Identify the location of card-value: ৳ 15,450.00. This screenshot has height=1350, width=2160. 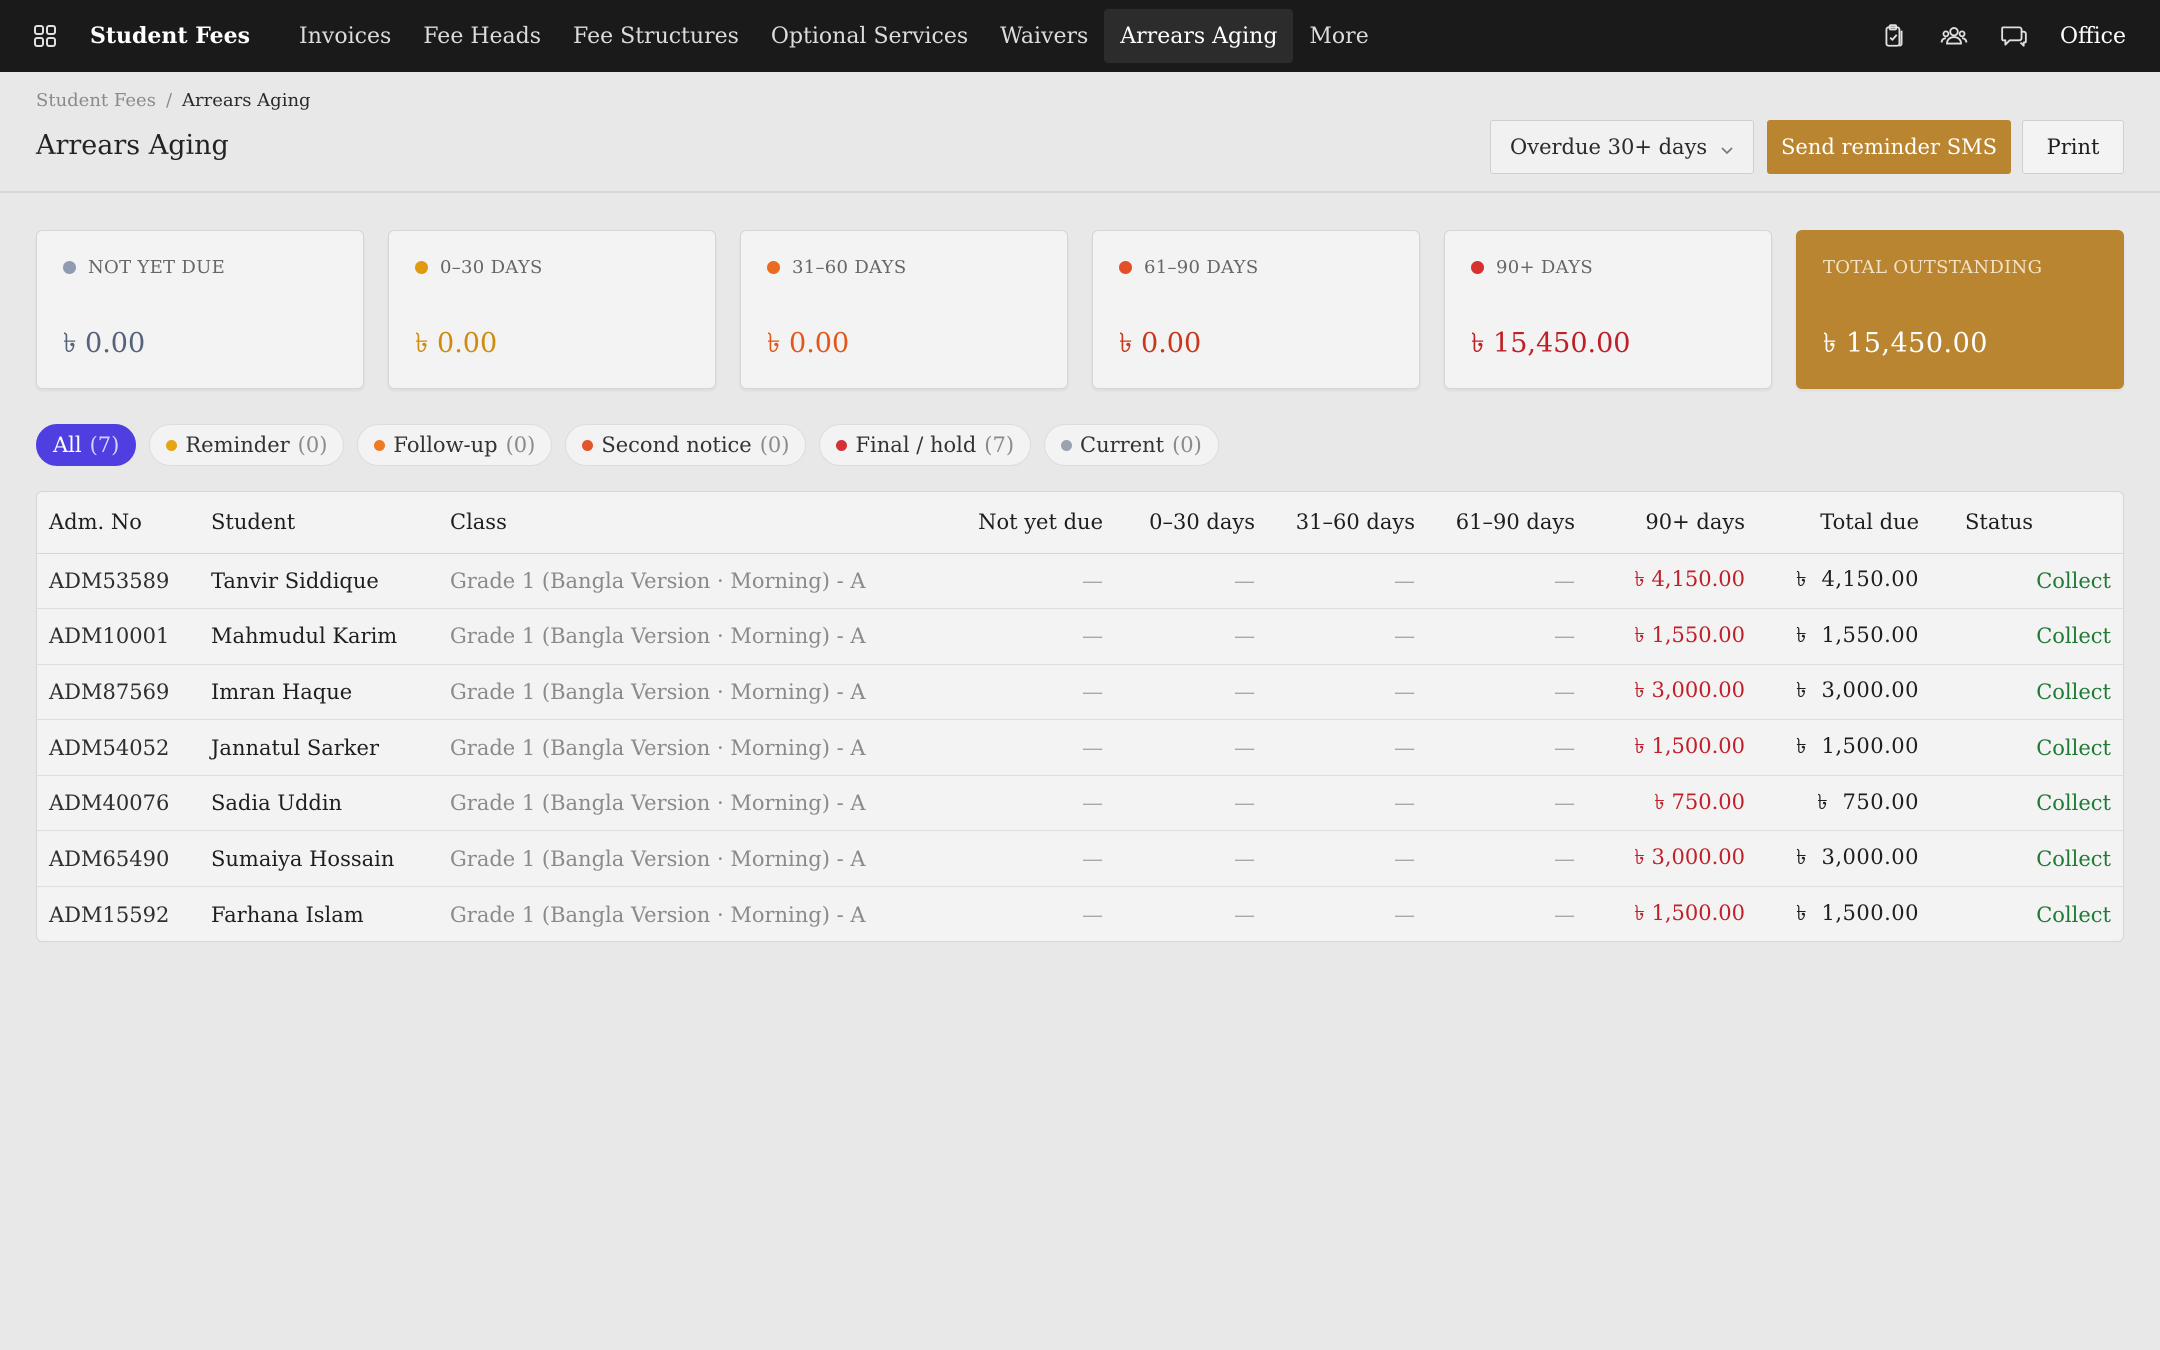
(1905, 343).